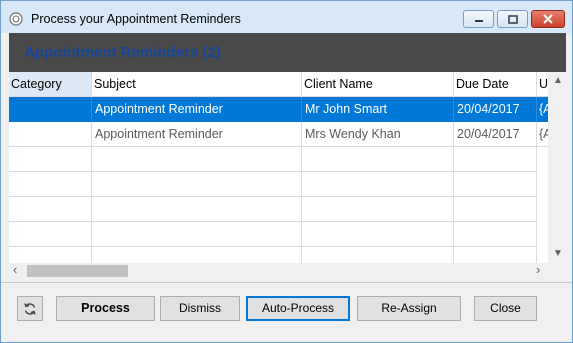  I want to click on close-button: Close, so click(505, 308).